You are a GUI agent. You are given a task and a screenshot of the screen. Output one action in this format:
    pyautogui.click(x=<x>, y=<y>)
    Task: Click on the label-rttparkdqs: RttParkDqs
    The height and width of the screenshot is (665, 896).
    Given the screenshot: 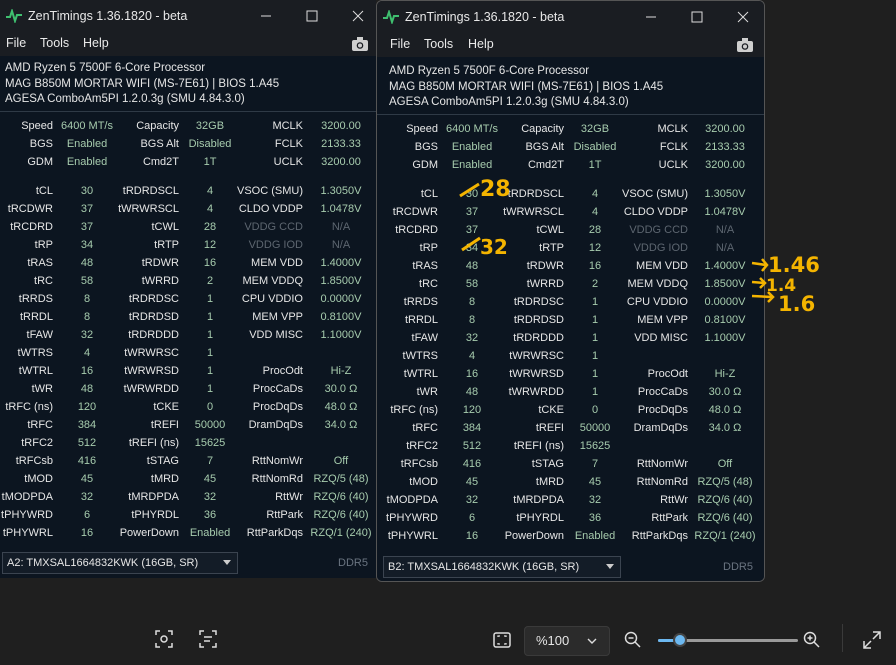 What is the action you would take?
    pyautogui.click(x=274, y=533)
    